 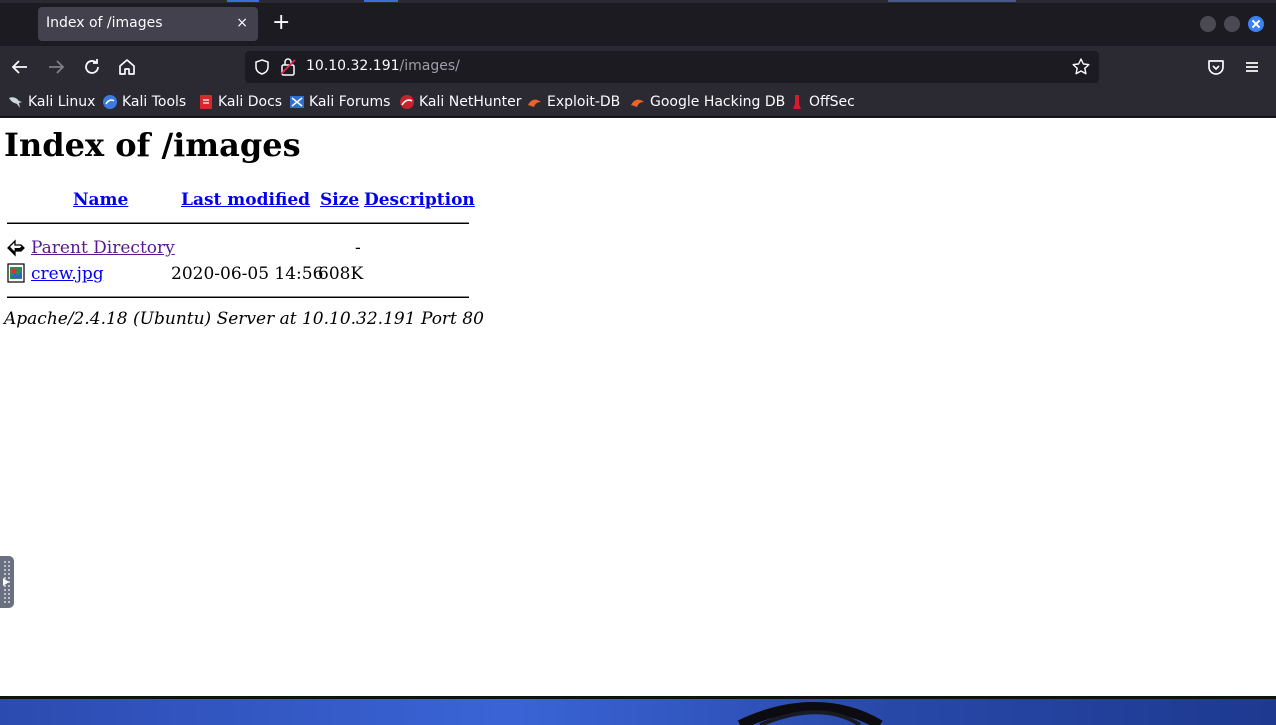 I want to click on ghdb-icon, so click(x=638, y=102).